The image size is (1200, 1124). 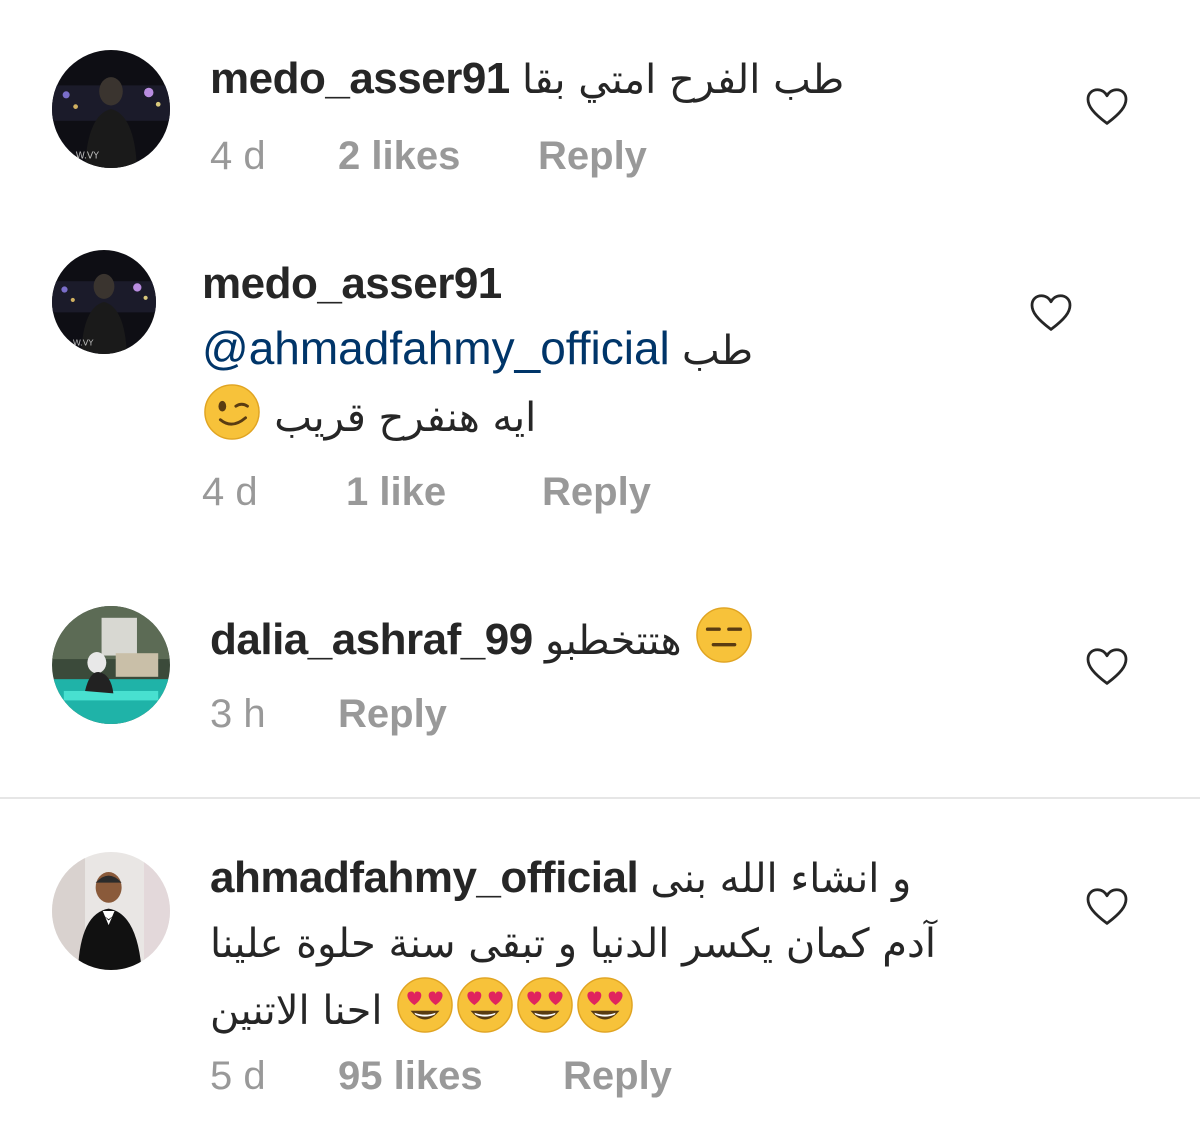 I want to click on comment-text: هتتخطبو, so click(x=613, y=641).